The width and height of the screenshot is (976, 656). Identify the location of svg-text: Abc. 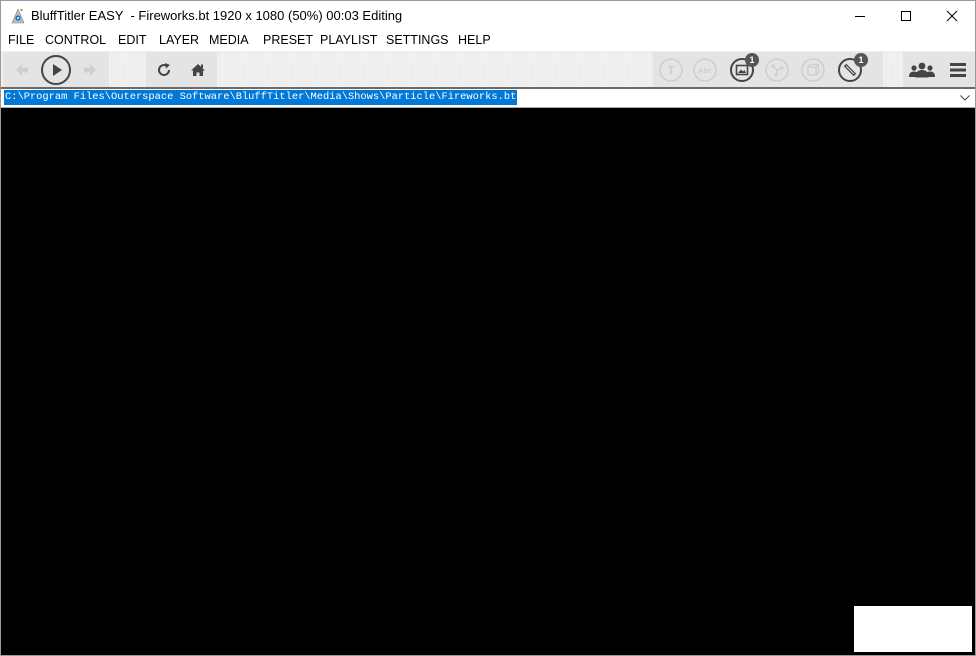
(705, 70).